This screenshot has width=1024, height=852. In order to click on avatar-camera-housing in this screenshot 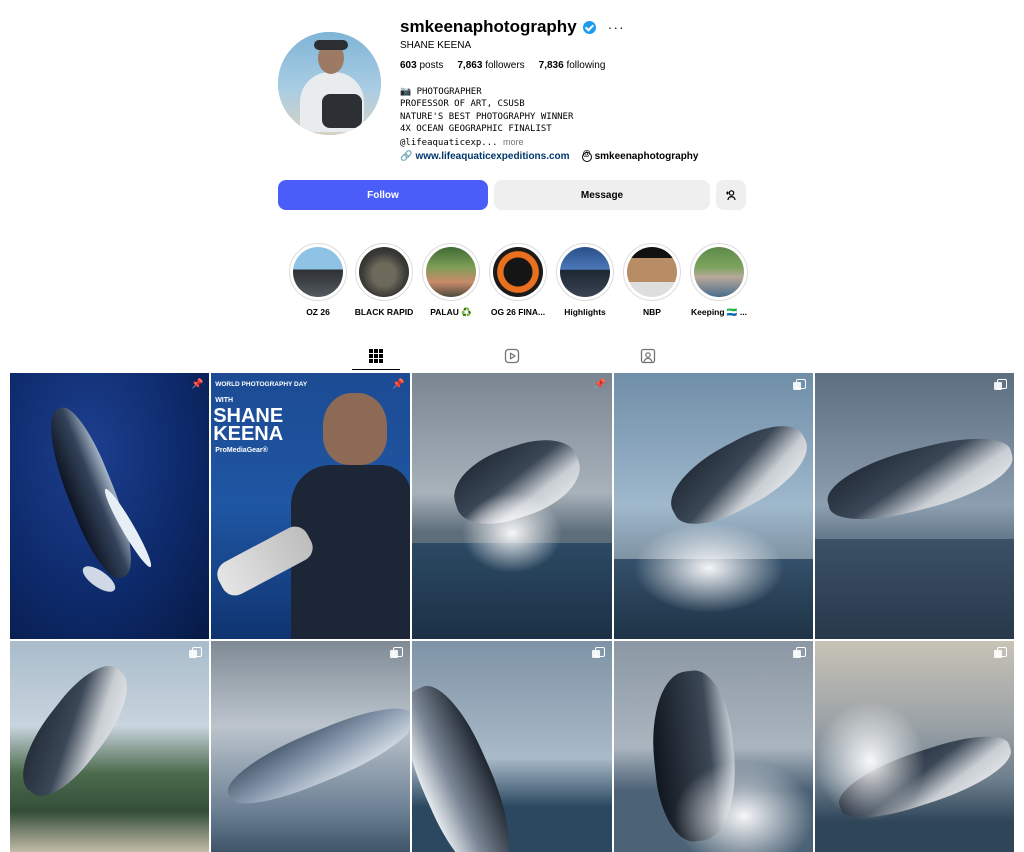, I will do `click(342, 111)`.